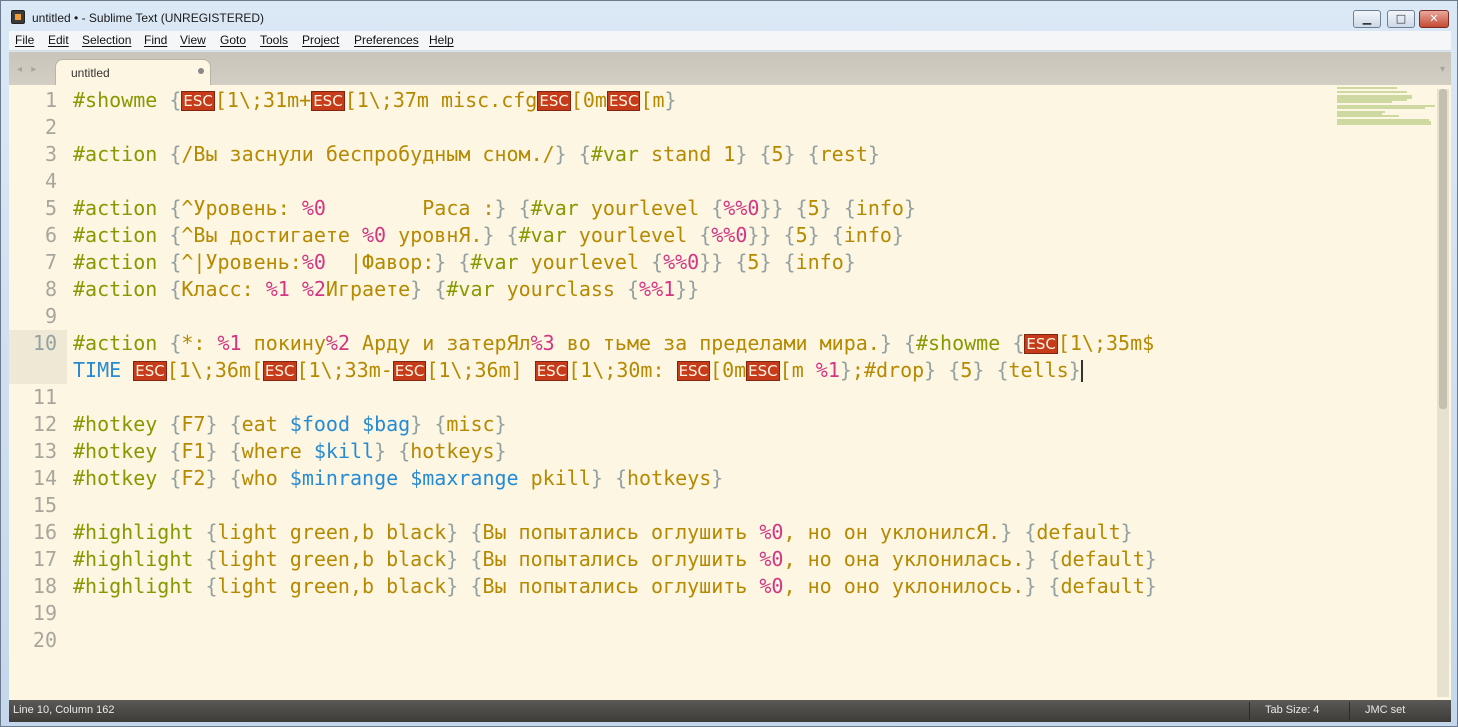 Image resolution: width=1458 pixels, height=727 pixels. I want to click on minimap, so click(1387, 107).